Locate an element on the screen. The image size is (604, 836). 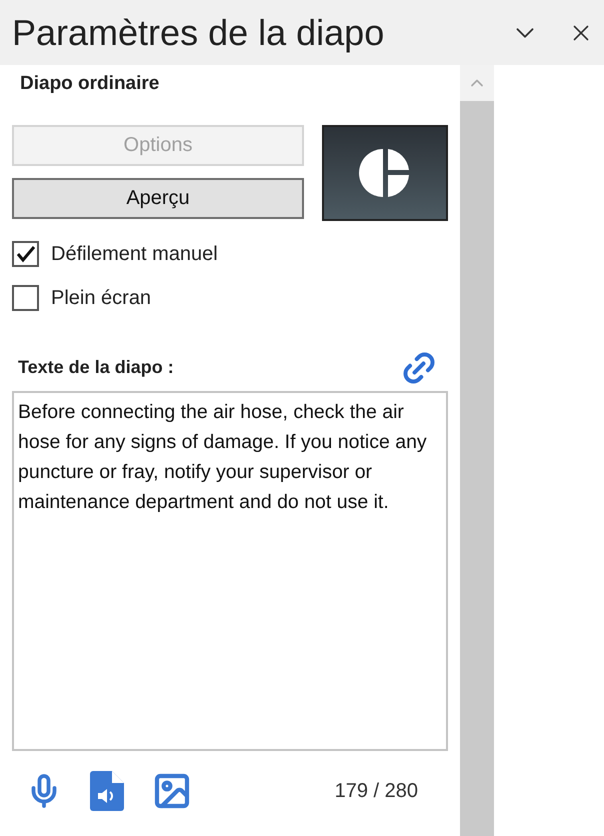
audio-file-icon is located at coordinates (107, 790).